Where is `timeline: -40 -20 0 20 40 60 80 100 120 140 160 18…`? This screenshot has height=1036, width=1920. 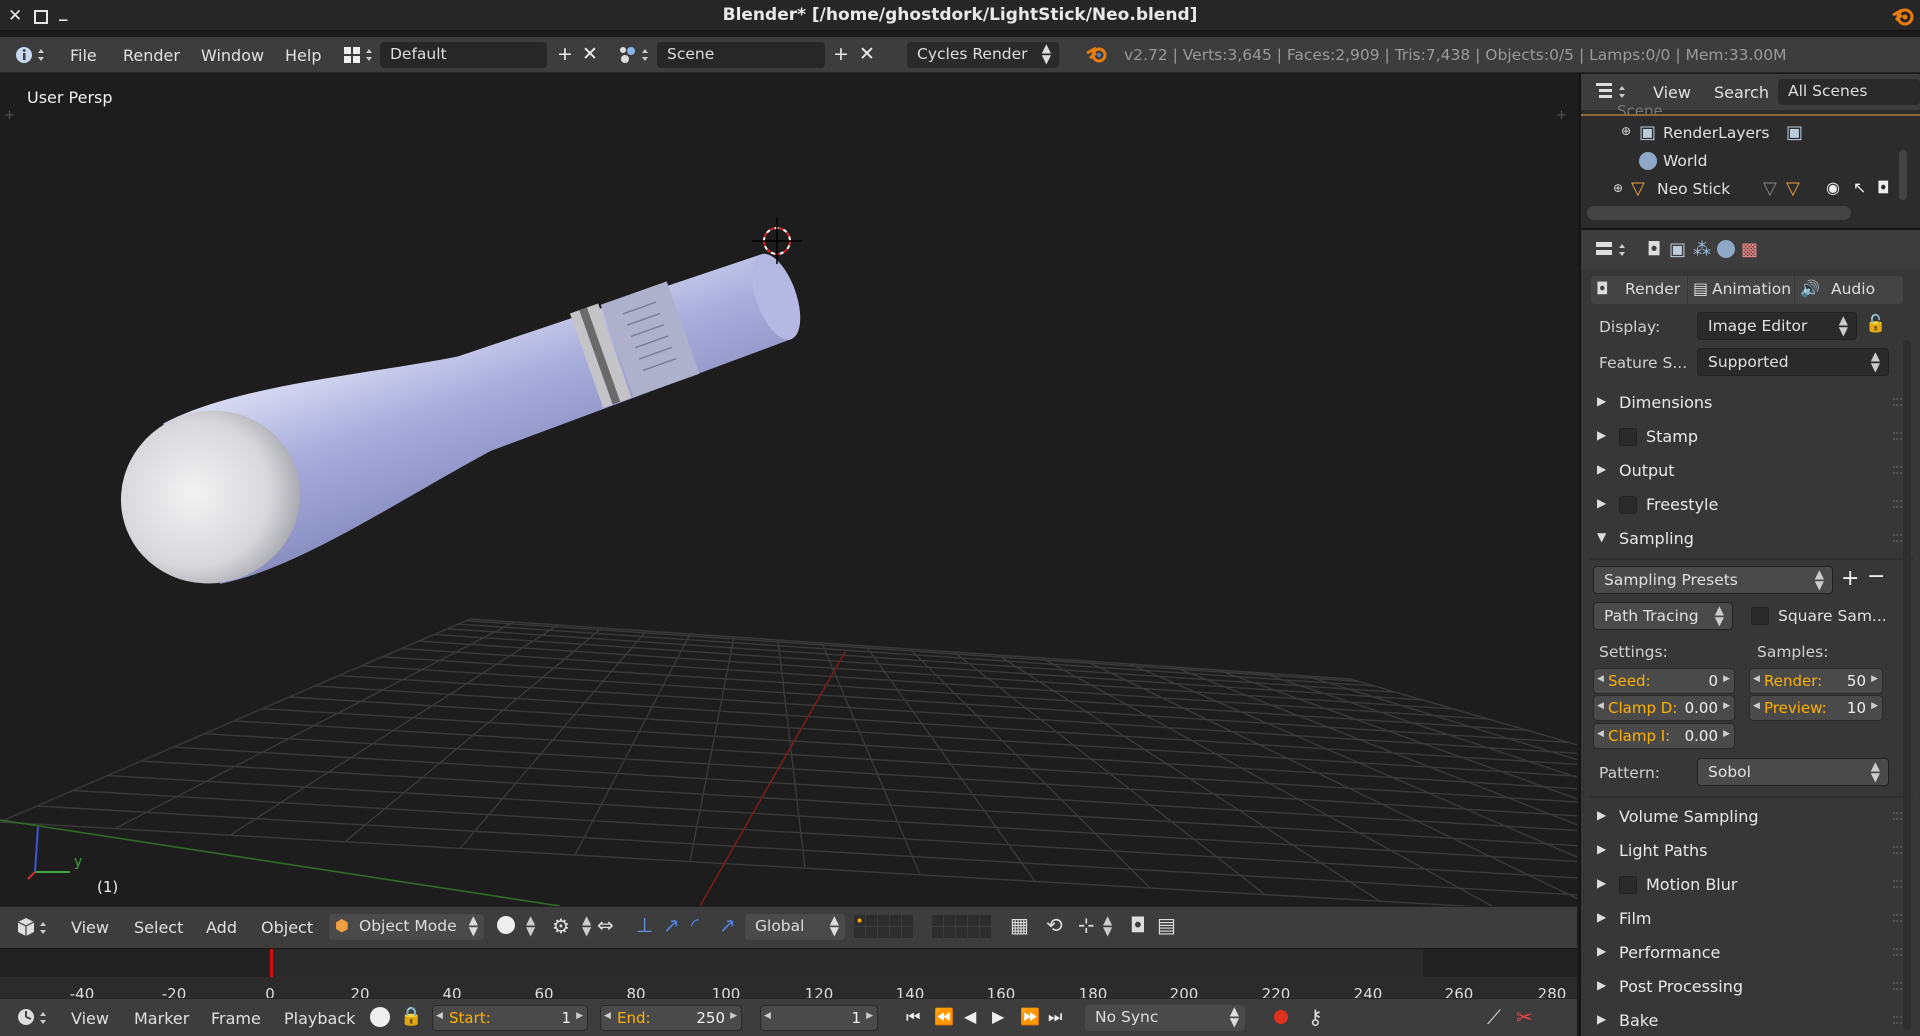
timeline: -40 -20 0 20 40 60 80 100 120 140 160 18… is located at coordinates (788, 975).